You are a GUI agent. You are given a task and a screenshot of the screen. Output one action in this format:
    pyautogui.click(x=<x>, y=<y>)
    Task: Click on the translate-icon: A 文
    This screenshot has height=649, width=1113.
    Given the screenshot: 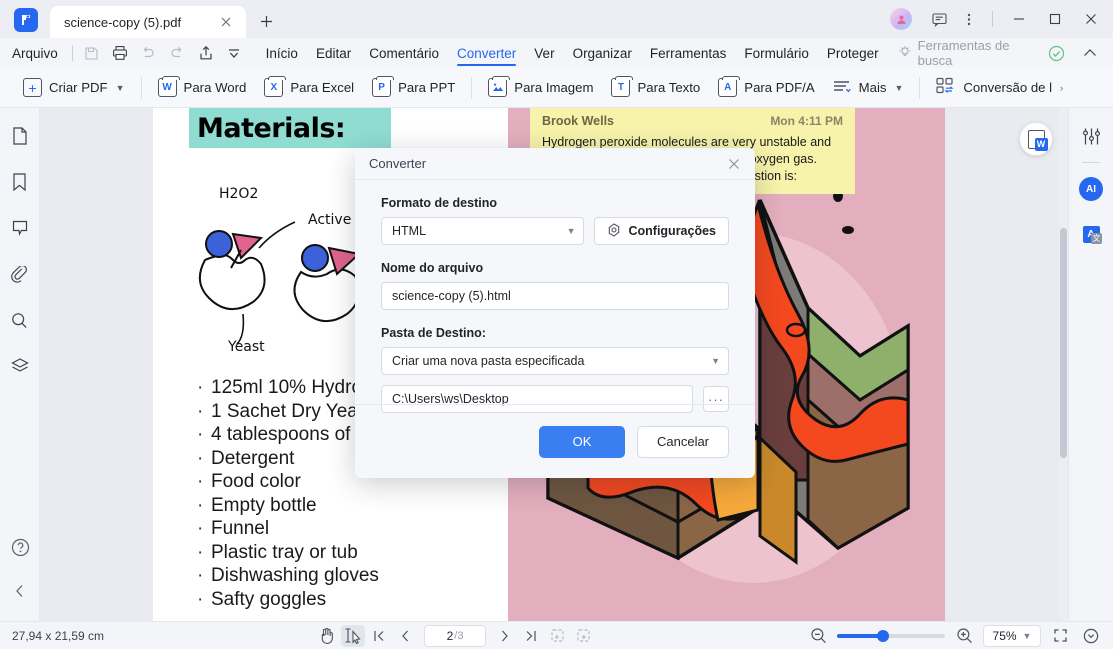 What is the action you would take?
    pyautogui.click(x=1091, y=234)
    